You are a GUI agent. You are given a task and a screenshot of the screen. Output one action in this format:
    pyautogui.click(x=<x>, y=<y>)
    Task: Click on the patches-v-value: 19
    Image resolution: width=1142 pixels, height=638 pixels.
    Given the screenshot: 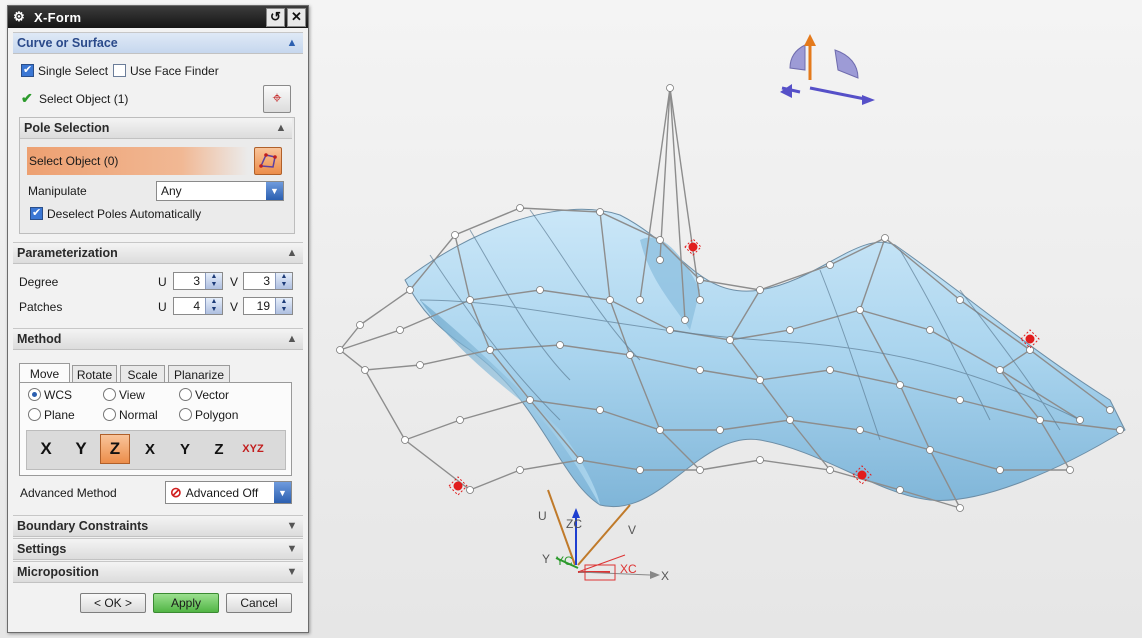 What is the action you would take?
    pyautogui.click(x=263, y=306)
    